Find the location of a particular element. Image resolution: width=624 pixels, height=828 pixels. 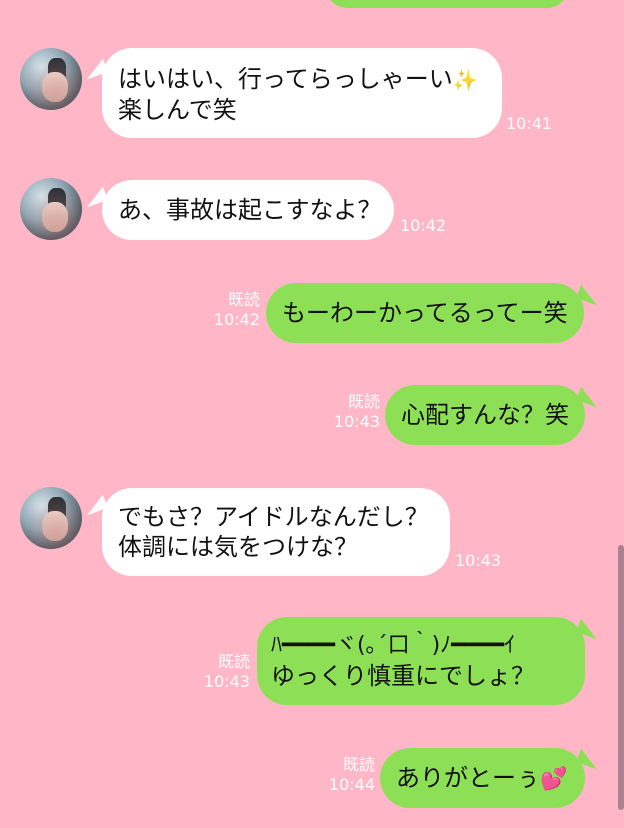

message-bubble: ありがとーぅ💕 is located at coordinates (482, 778).